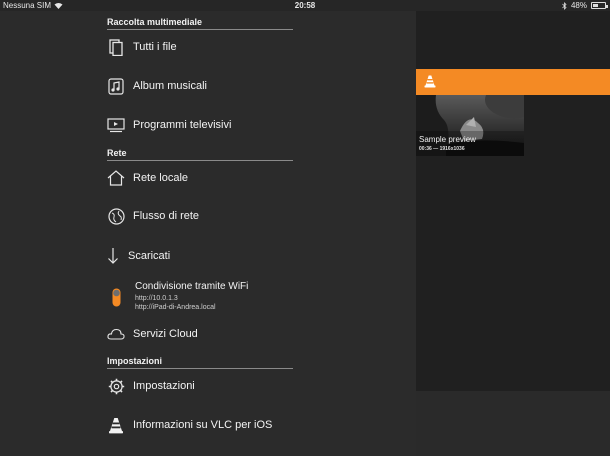 This screenshot has width=610, height=456. I want to click on wifi-url-hostname: http://iPad-di-Andrea.local, so click(175, 307).